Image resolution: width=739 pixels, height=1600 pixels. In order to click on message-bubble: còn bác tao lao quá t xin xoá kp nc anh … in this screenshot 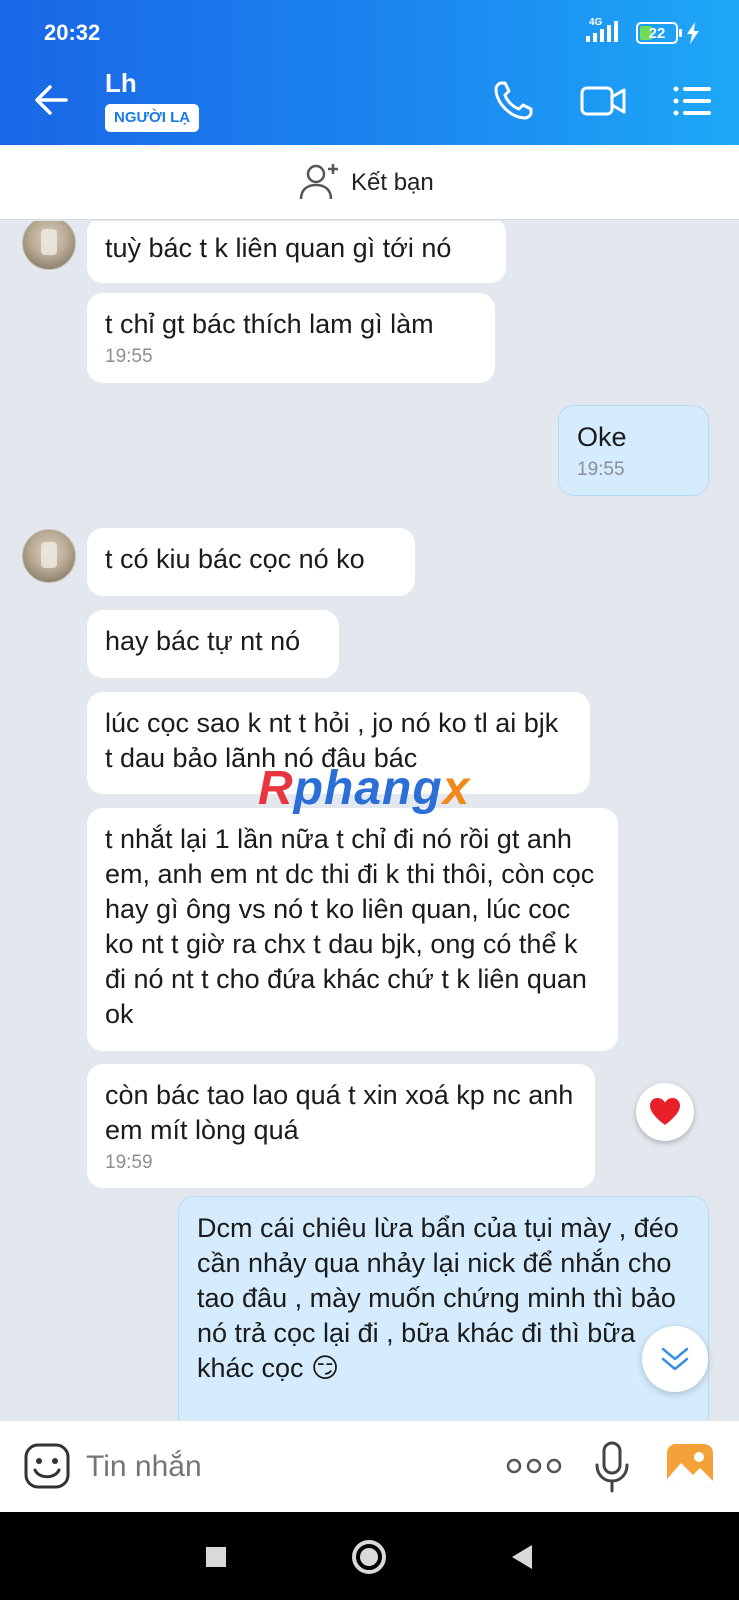, I will do `click(341, 1126)`.